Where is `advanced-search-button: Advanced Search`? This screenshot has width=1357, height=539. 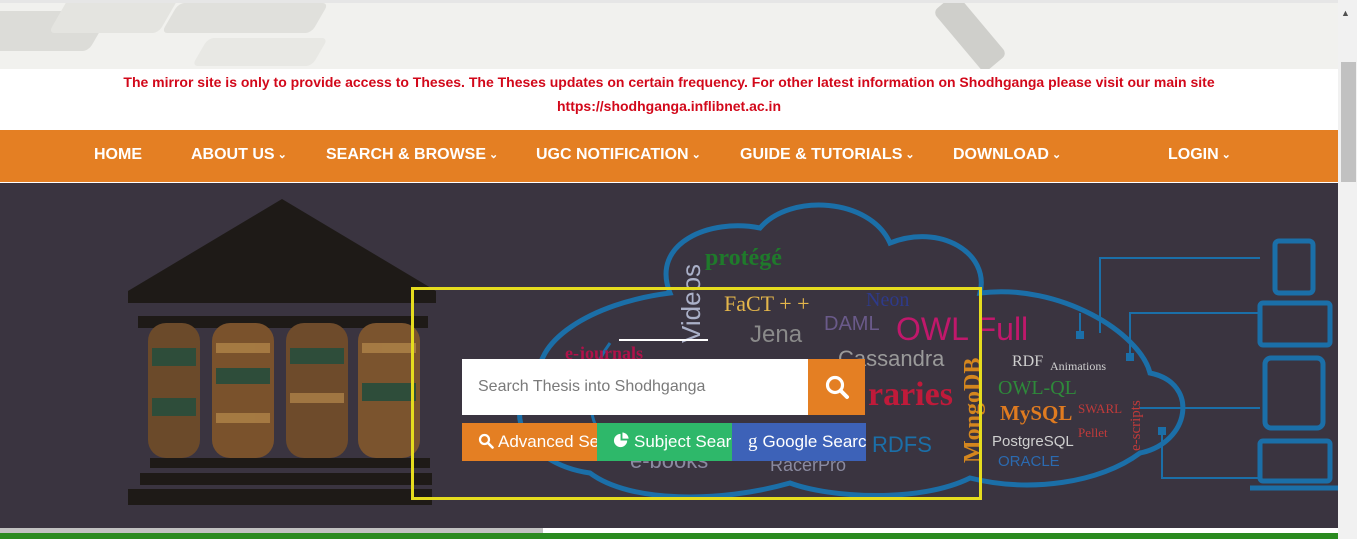
advanced-search-button: Advanced Search is located at coordinates (530, 442).